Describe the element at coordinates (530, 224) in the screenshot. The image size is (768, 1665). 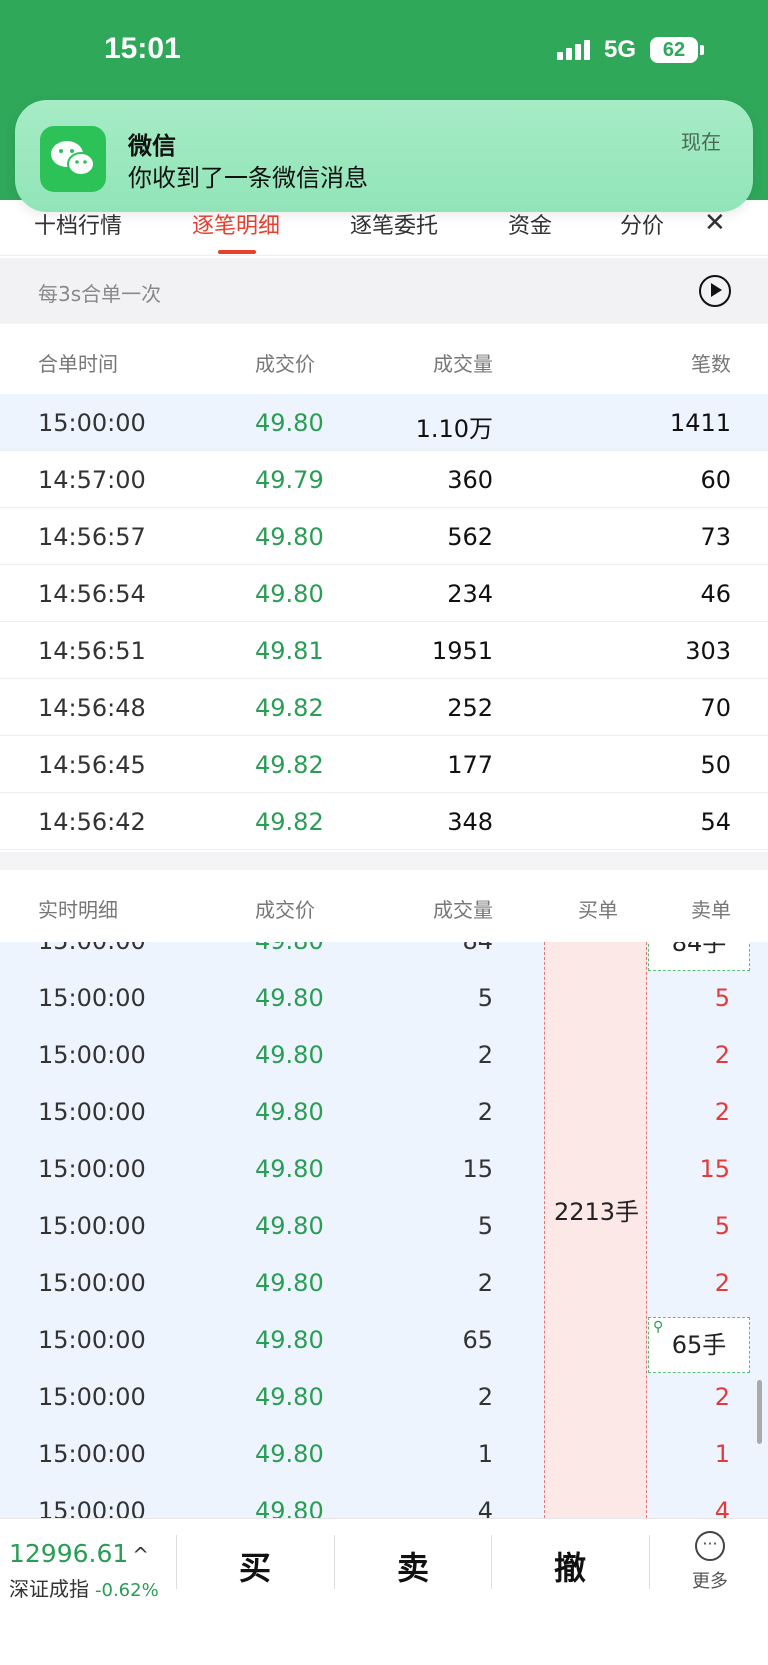
I see `tab-capital: 资金` at that location.